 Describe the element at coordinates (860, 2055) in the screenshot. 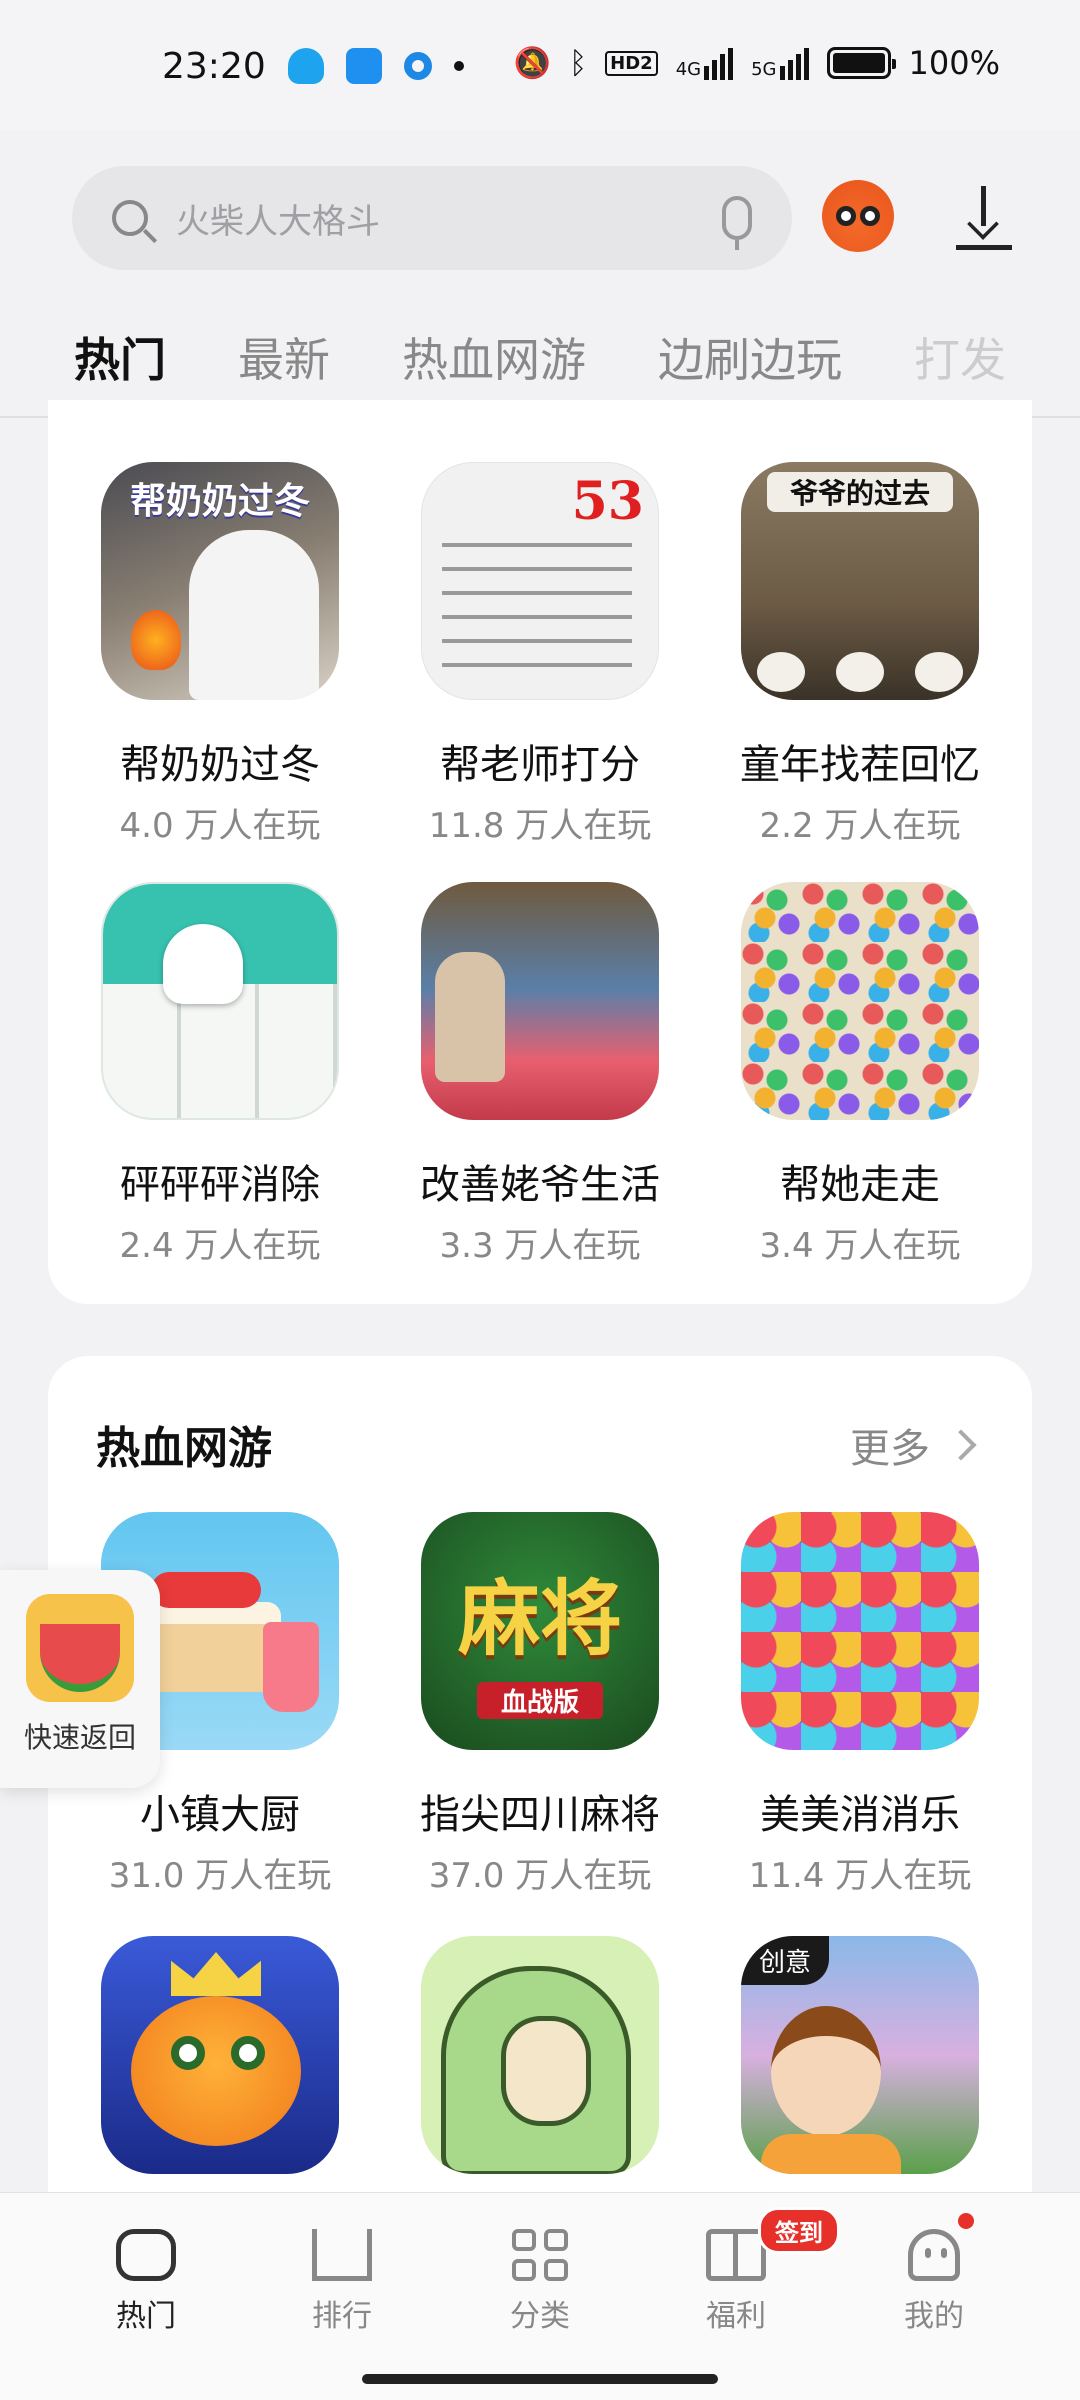

I see `girl-town-icon: 创意` at that location.